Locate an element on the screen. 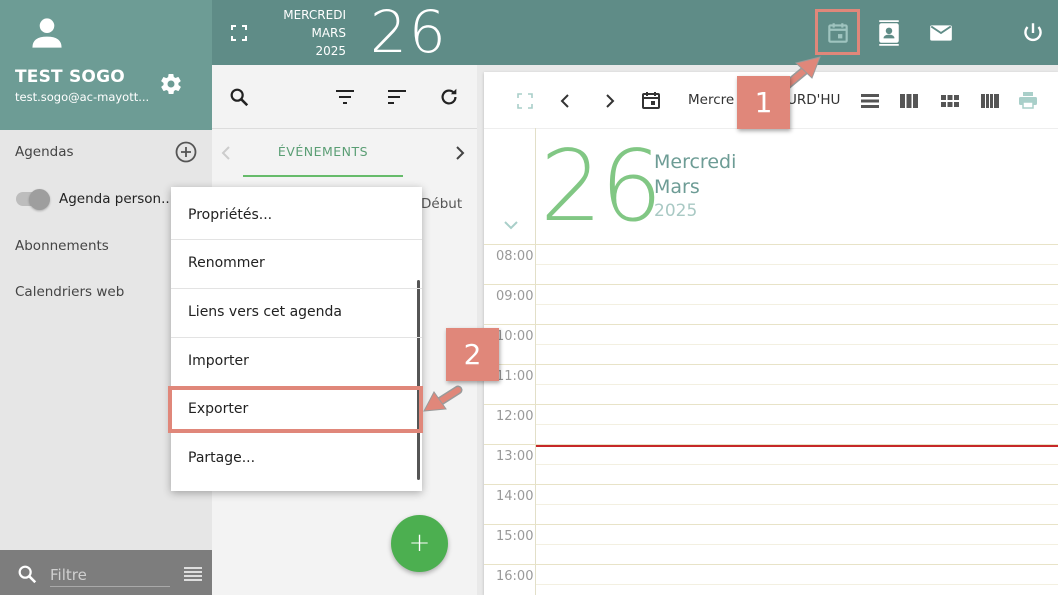  hour-label: 11:00 is located at coordinates (515, 376).